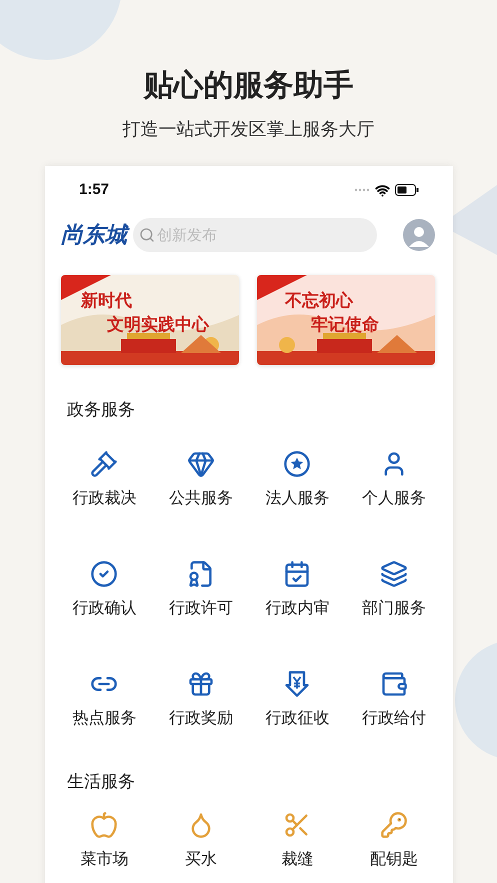 This screenshot has height=883, width=497. I want to click on battery-icon, so click(407, 190).